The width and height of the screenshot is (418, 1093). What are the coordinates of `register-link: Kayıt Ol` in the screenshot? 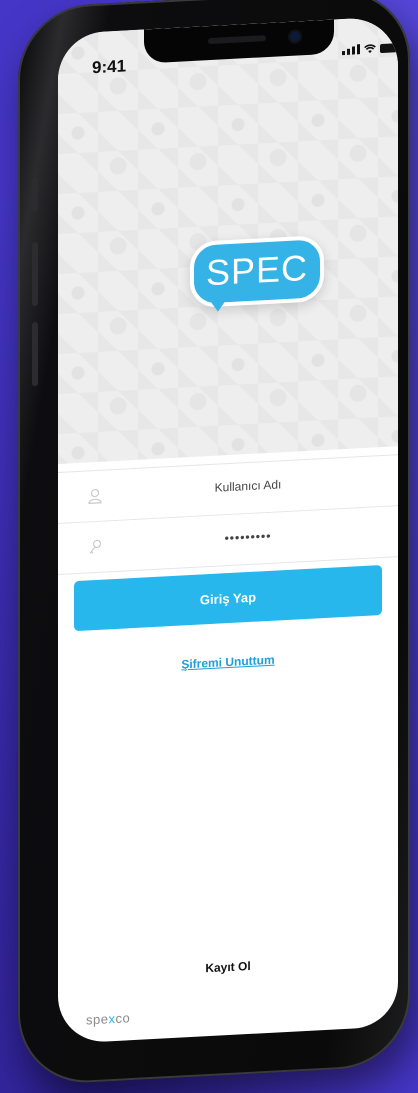 It's located at (228, 967).